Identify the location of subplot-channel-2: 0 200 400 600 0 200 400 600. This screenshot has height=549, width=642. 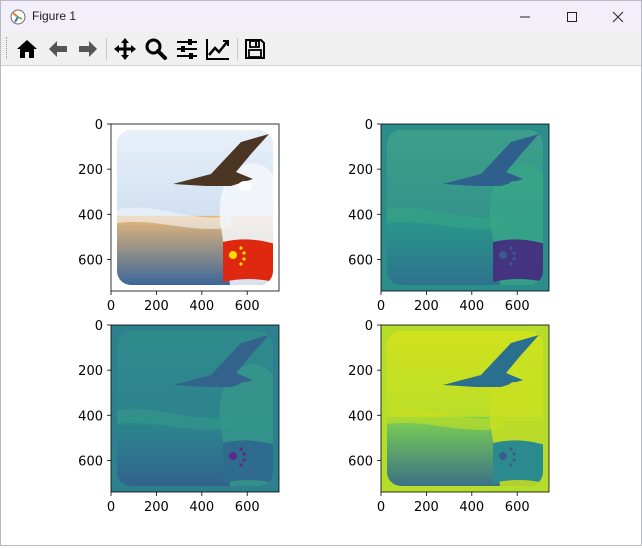
(179, 417).